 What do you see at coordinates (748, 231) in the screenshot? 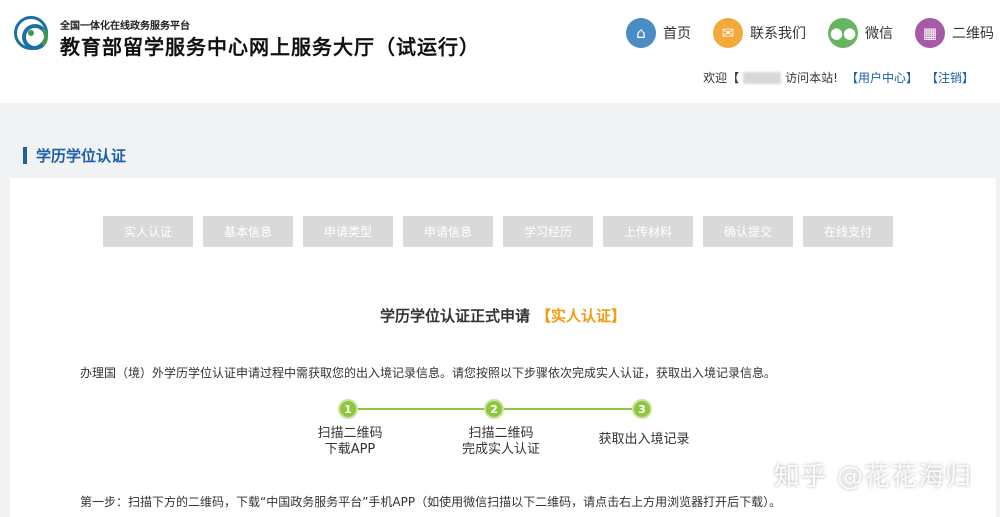
I see `tab-confirm-submit: 确认提交` at bounding box center [748, 231].